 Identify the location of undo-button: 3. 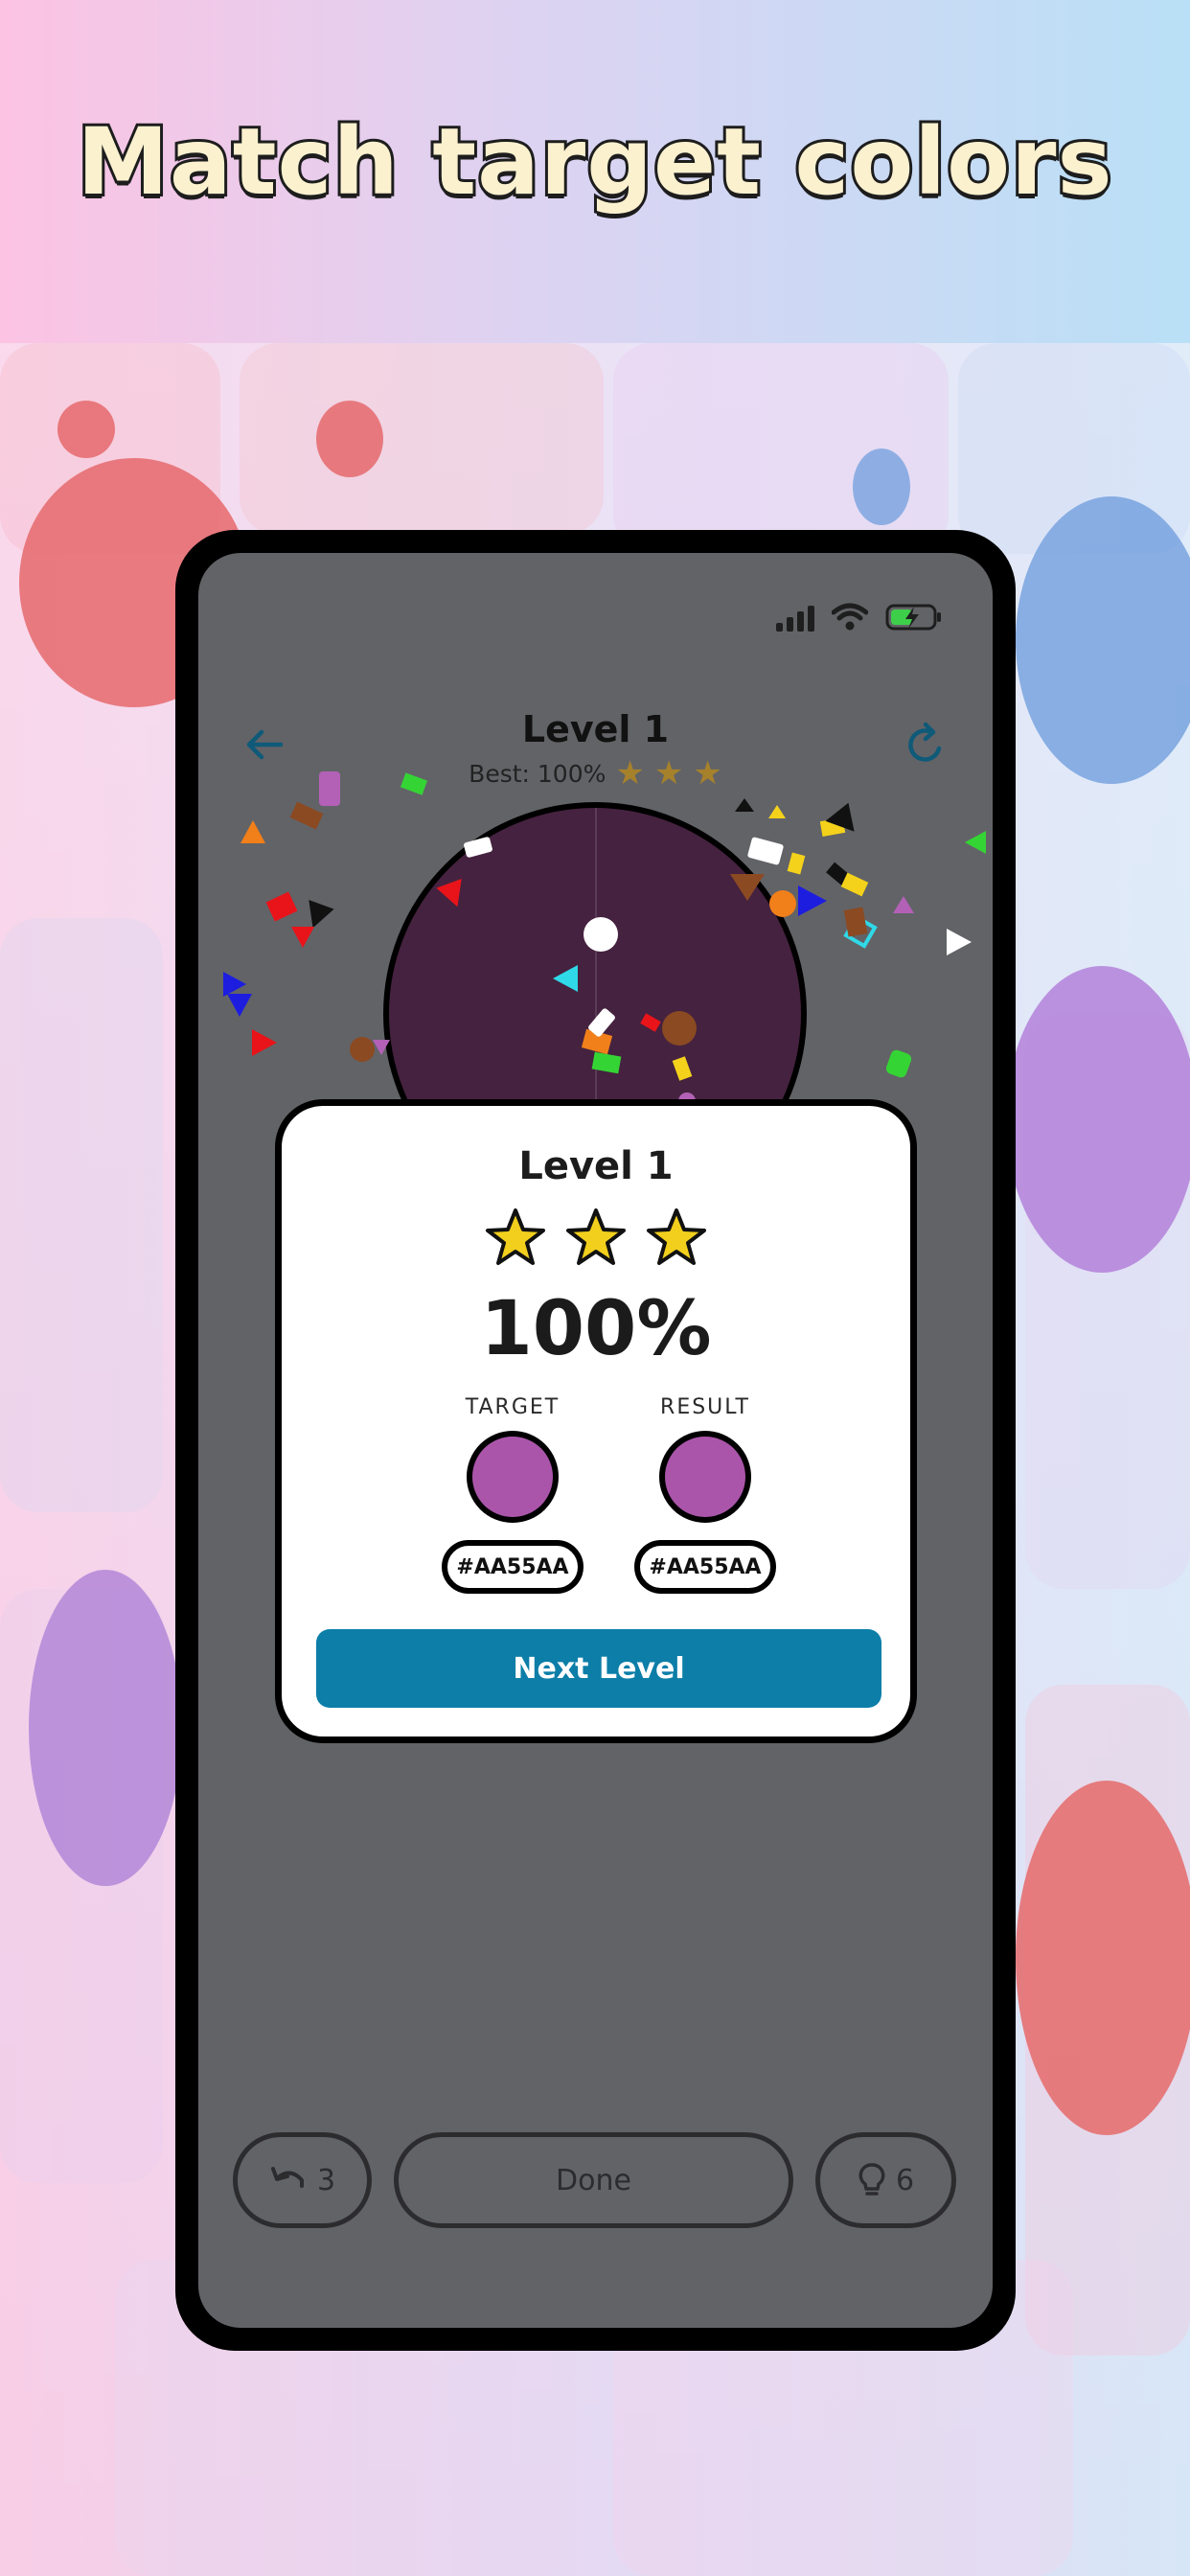
(303, 2180).